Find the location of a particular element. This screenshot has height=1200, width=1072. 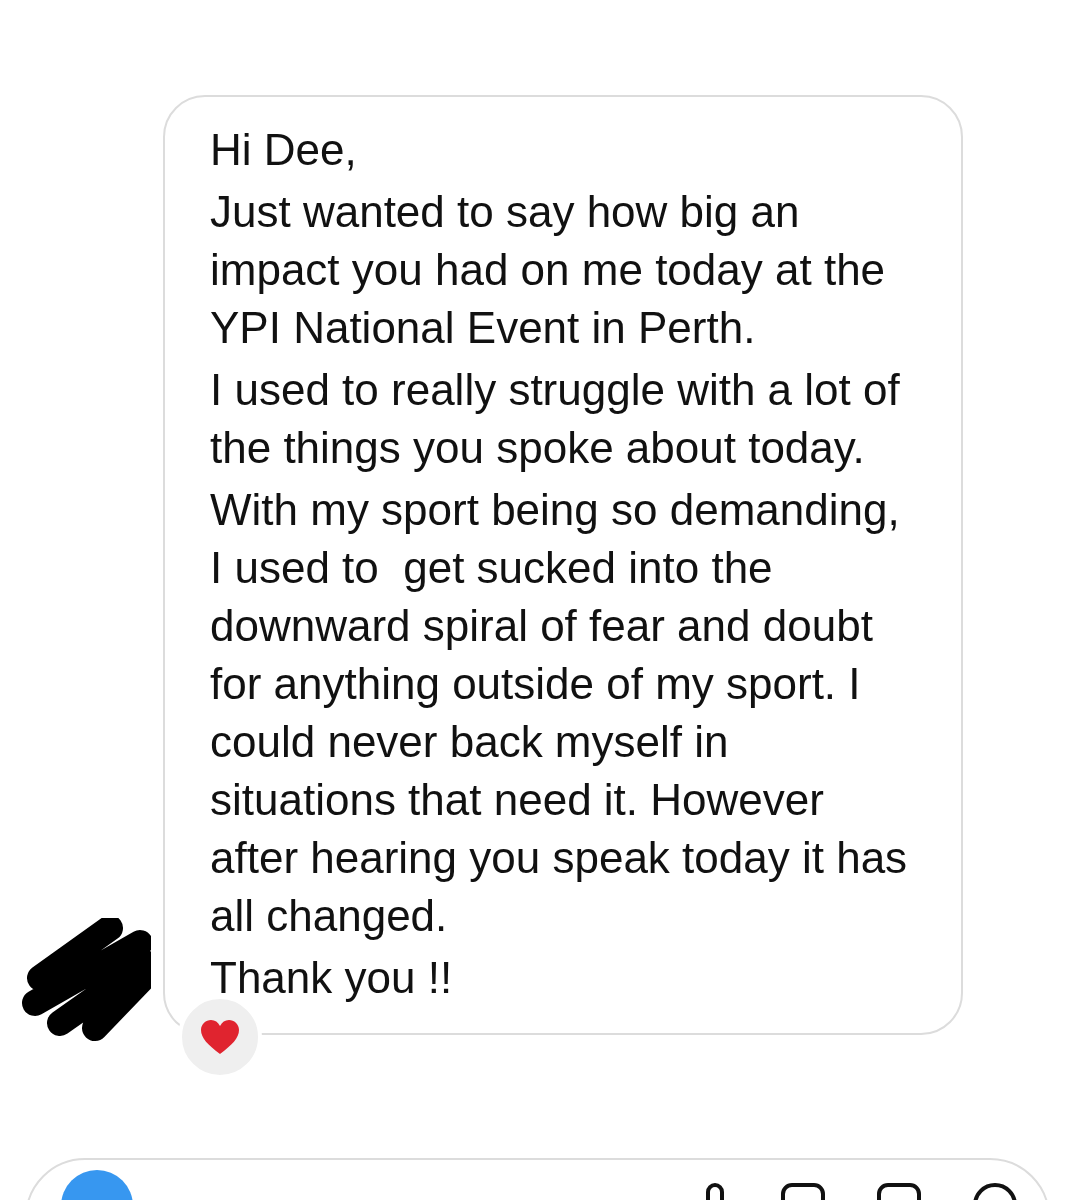

message-text: Thank you !! is located at coordinates (332, 978).